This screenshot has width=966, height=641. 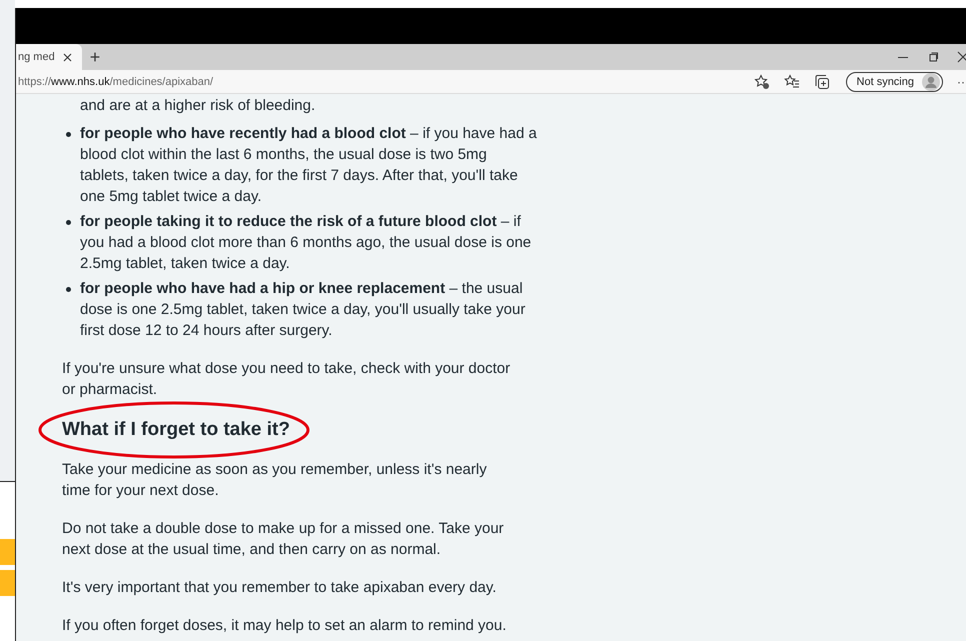 I want to click on list-item-text: for people taking it to reduce the risk of a future blood clot – if you had a blood clot more than 6 months ago, the usual dose is one 2.5mg tablet, taken twice a day., so click(x=306, y=243).